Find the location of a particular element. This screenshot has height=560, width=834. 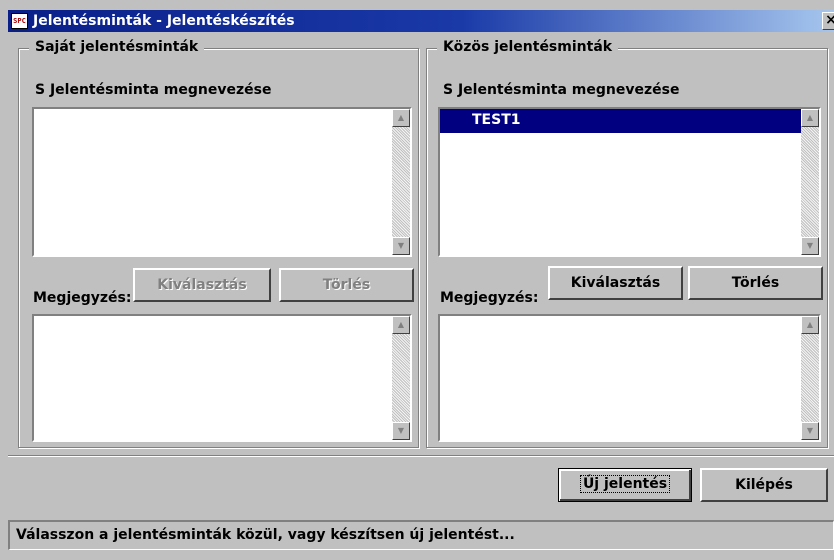

shared-templates-scrollbar: ▲ ▼ is located at coordinates (810, 182).